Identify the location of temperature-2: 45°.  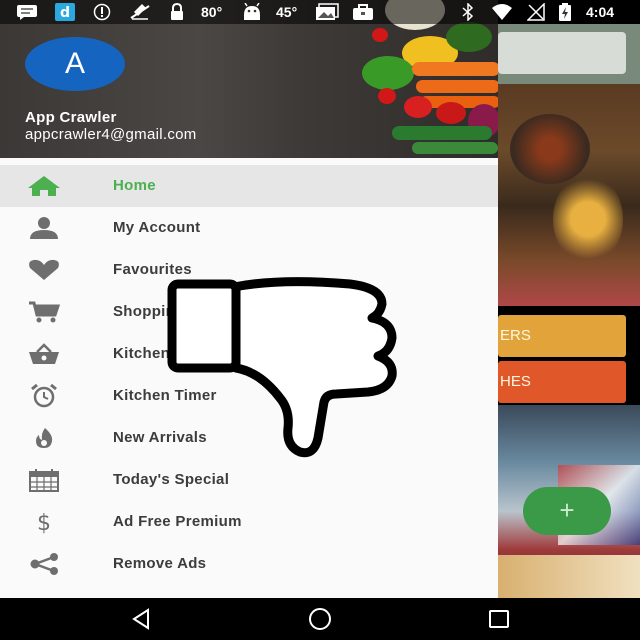
(287, 12).